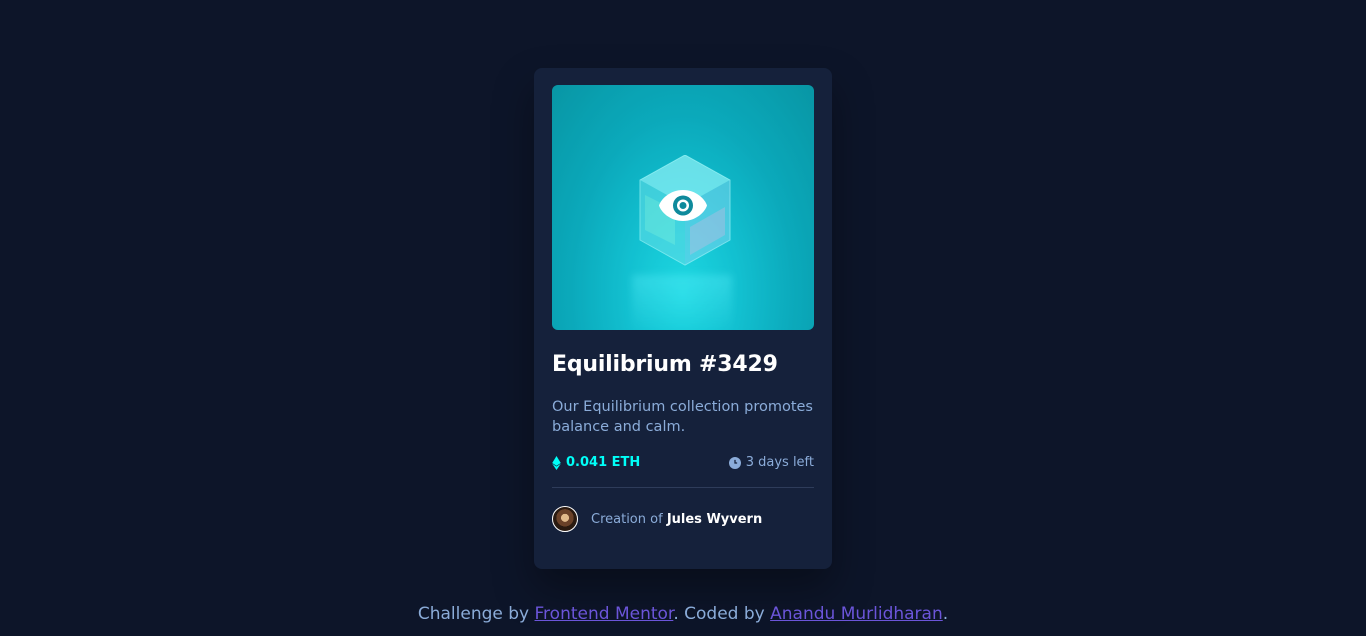 This screenshot has height=636, width=1366. I want to click on clock-icon, so click(734, 462).